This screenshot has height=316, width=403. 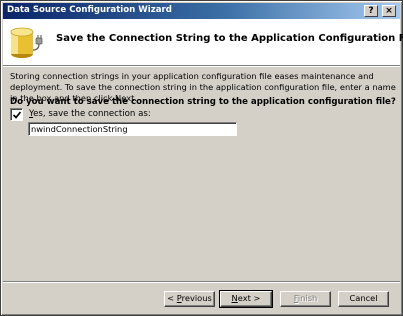 I want to click on window-title: Data Source Configuration Wizard, so click(x=89, y=10).